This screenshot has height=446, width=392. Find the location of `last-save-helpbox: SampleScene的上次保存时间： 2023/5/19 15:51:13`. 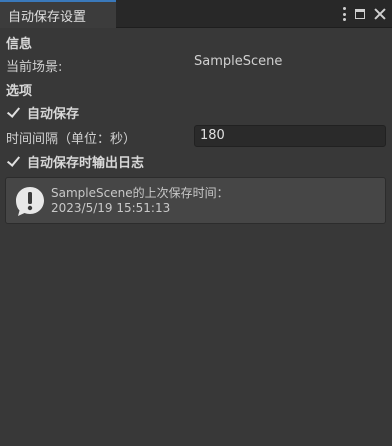

last-save-helpbox: SampleScene的上次保存时间： 2023/5/19 15:51:13 is located at coordinates (195, 200).